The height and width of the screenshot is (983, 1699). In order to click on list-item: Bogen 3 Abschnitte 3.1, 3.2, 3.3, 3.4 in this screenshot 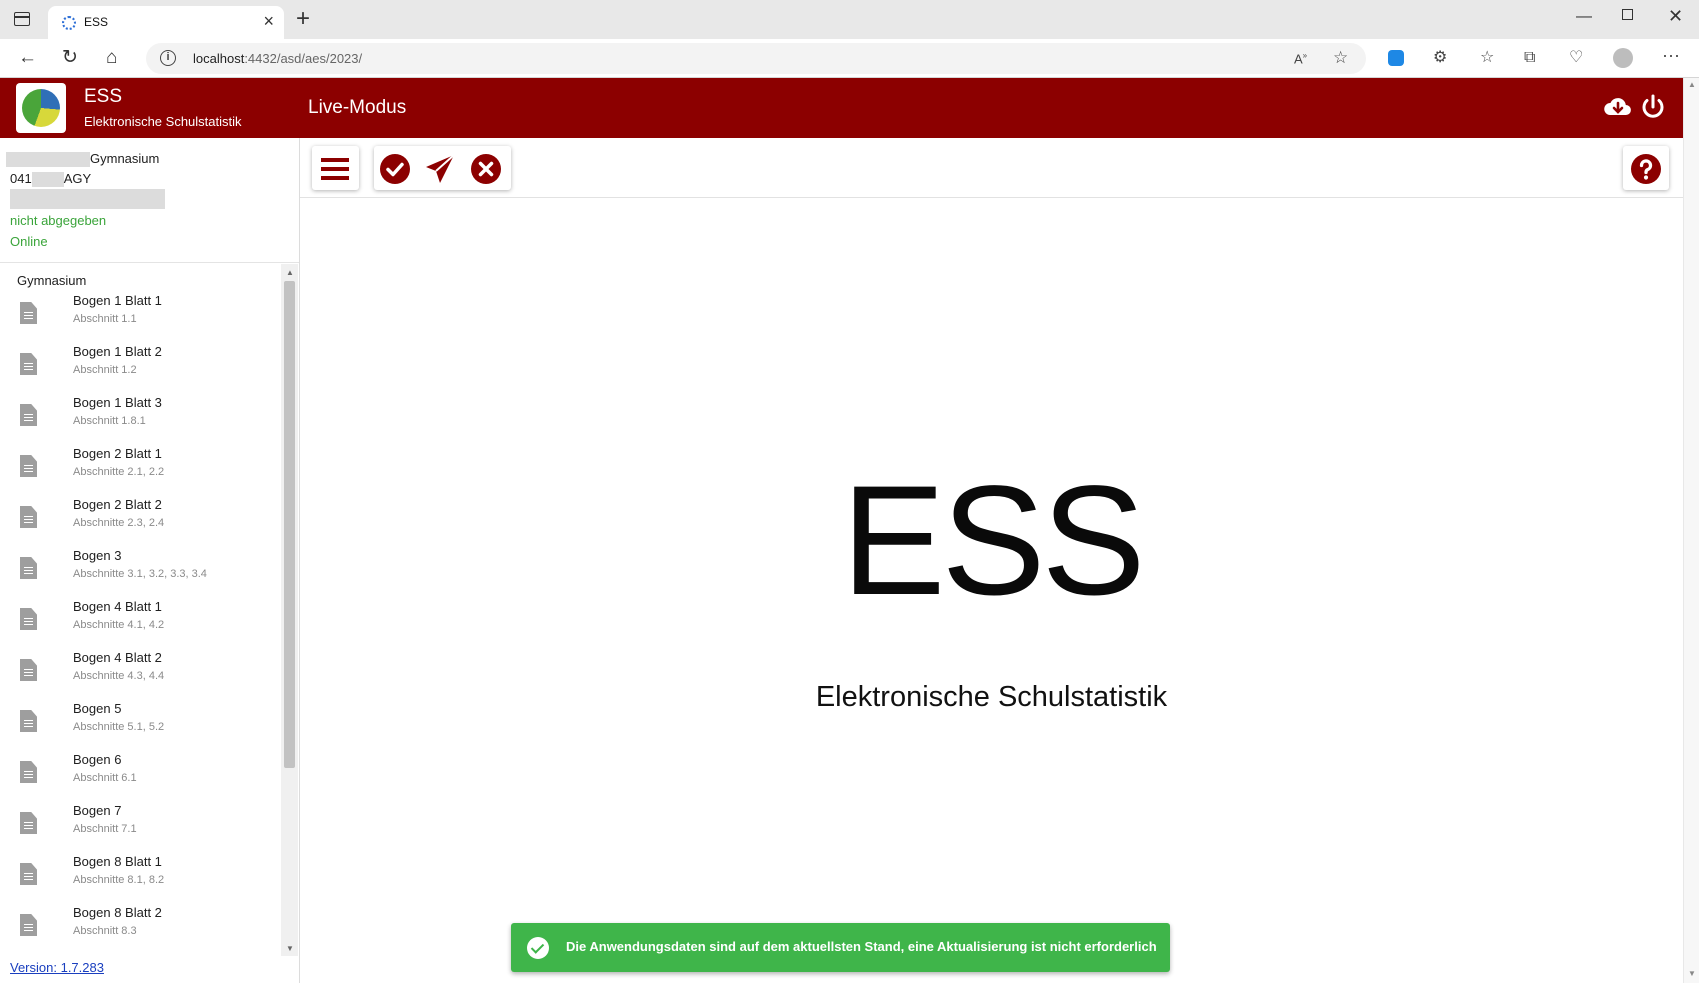, I will do `click(140, 570)`.